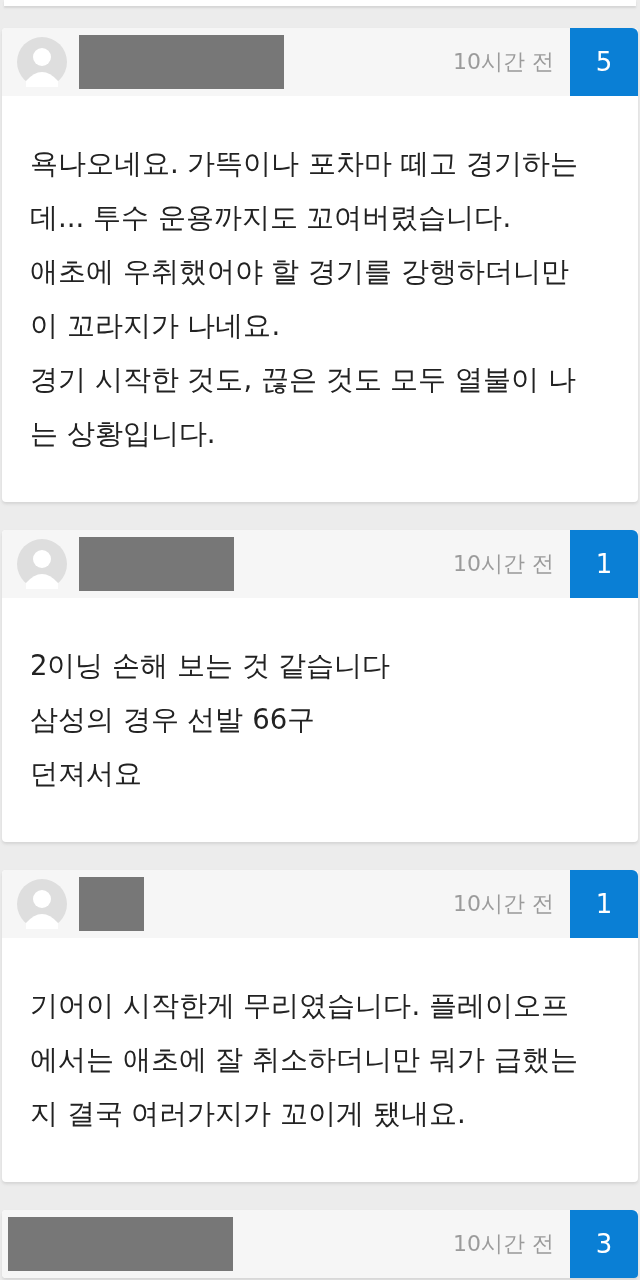 The width and height of the screenshot is (640, 1280). I want to click on comment-text: 던져서요, so click(86, 773).